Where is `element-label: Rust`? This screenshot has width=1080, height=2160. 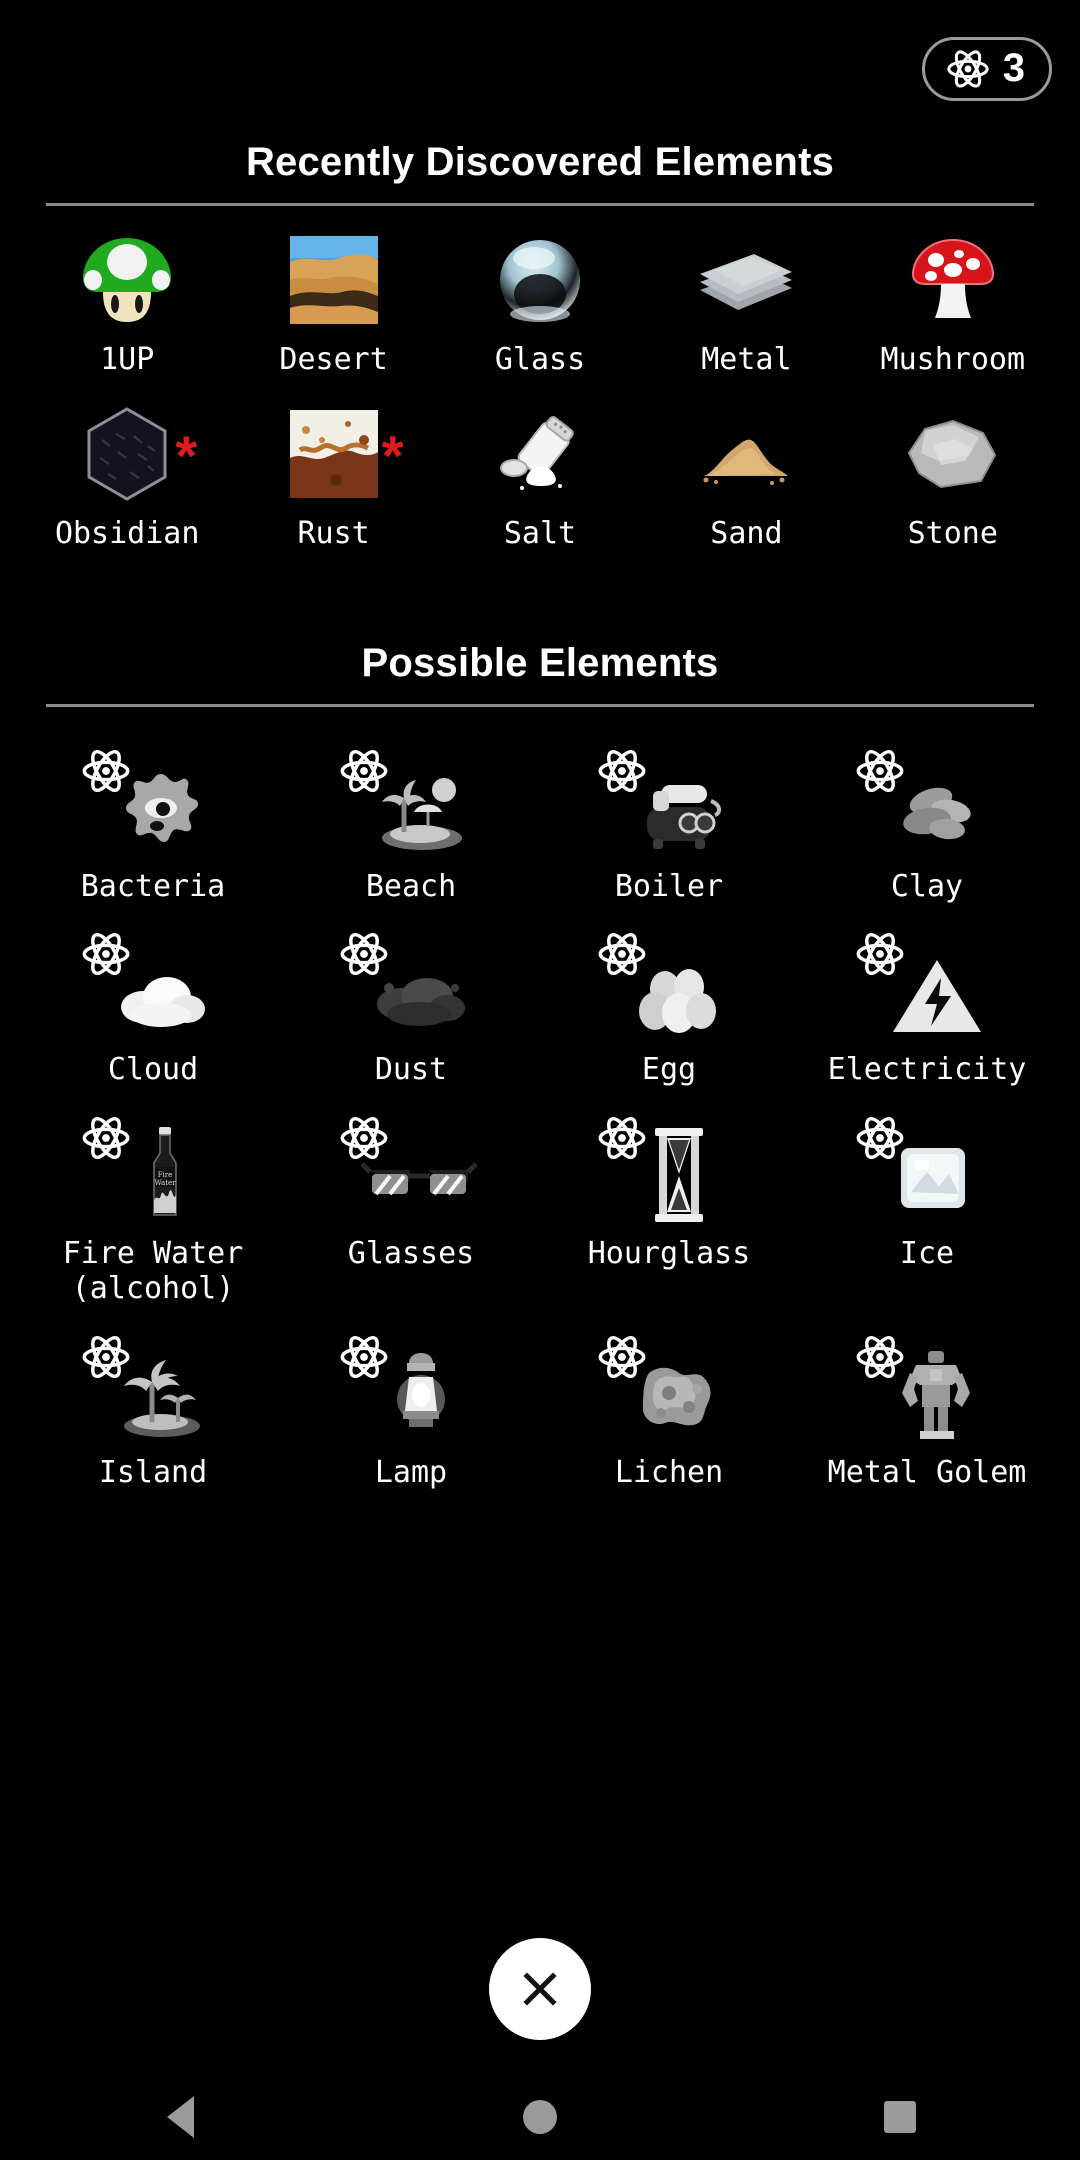
element-label: Rust is located at coordinates (333, 533).